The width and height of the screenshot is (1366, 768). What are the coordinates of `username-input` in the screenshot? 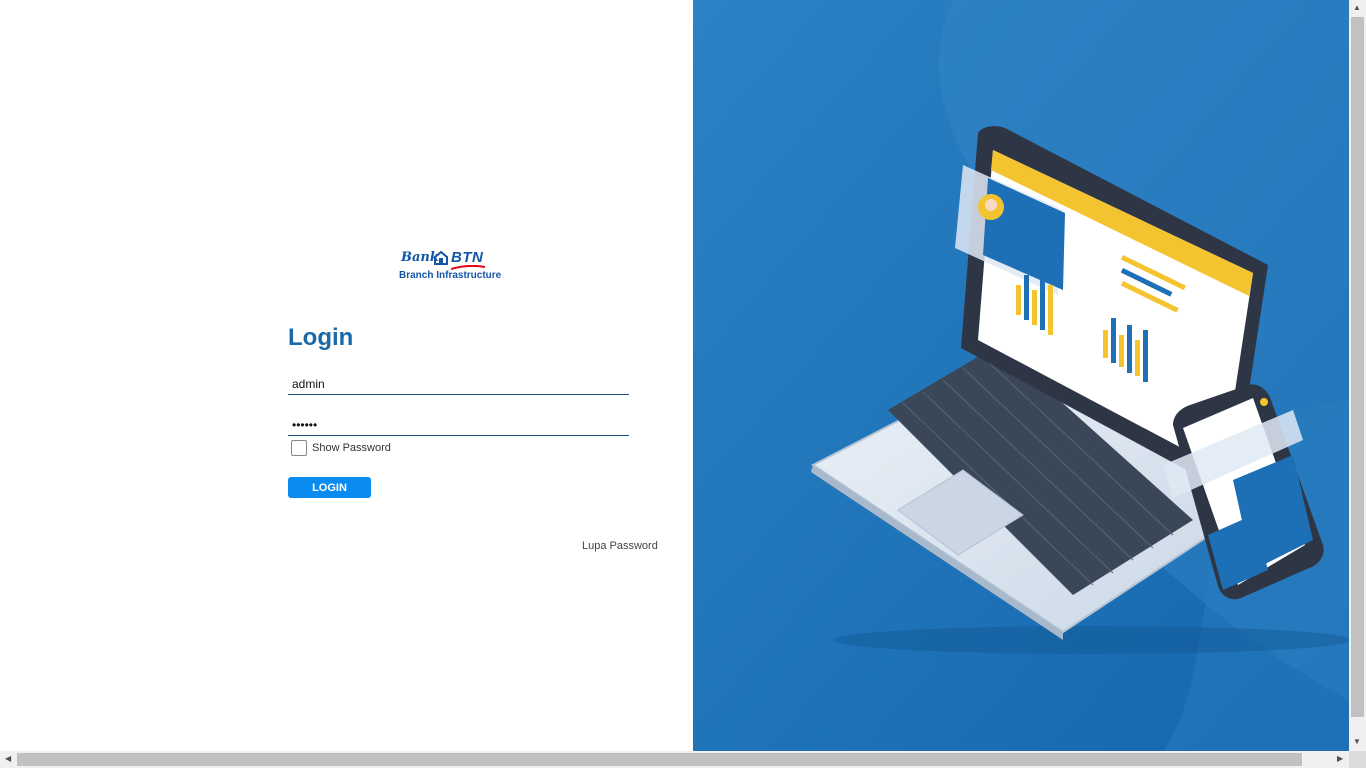 It's located at (458, 384).